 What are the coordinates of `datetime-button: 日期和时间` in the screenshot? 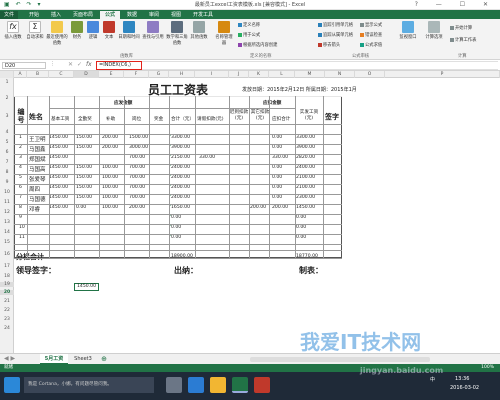 It's located at (129, 30).